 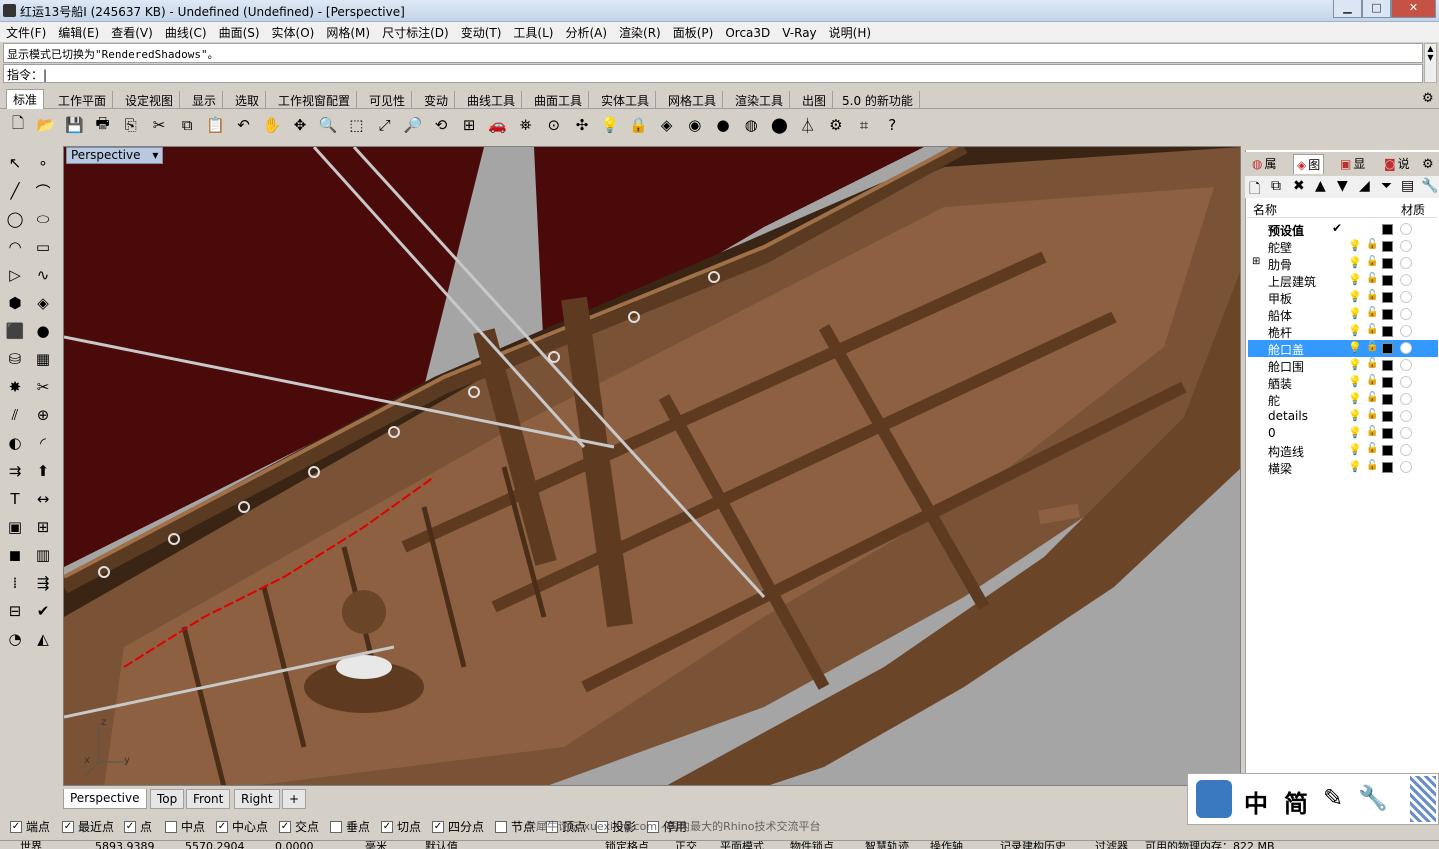 I want to click on ungroup-icon: ⊟, so click(x=15, y=611).